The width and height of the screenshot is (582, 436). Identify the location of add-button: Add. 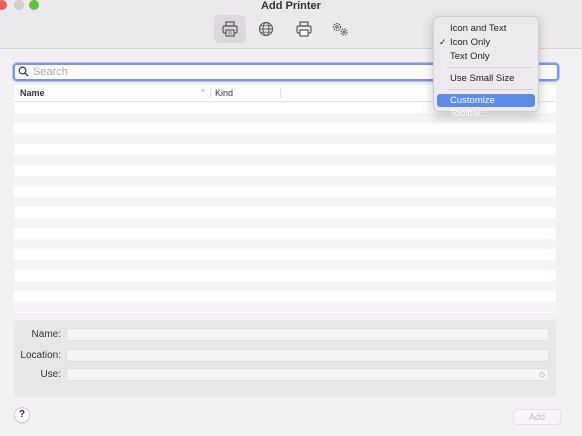
(537, 417).